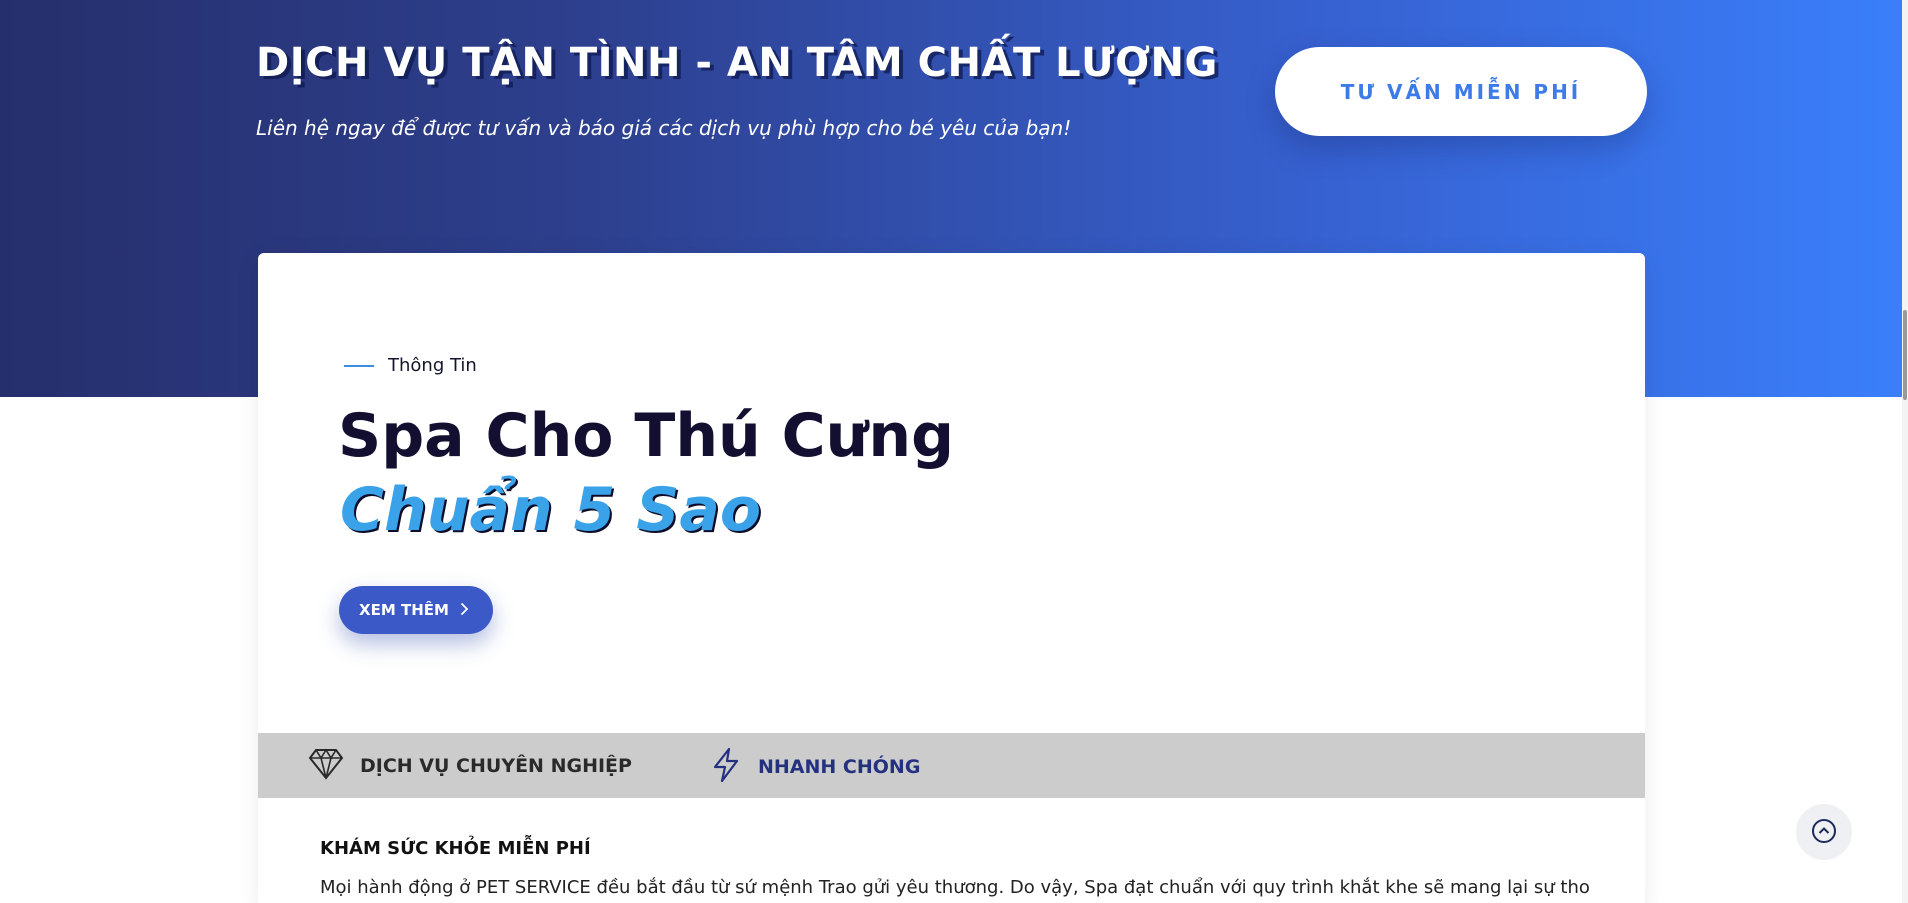  What do you see at coordinates (646, 436) in the screenshot?
I see `card-title: Spa Cho Thú Cưng` at bounding box center [646, 436].